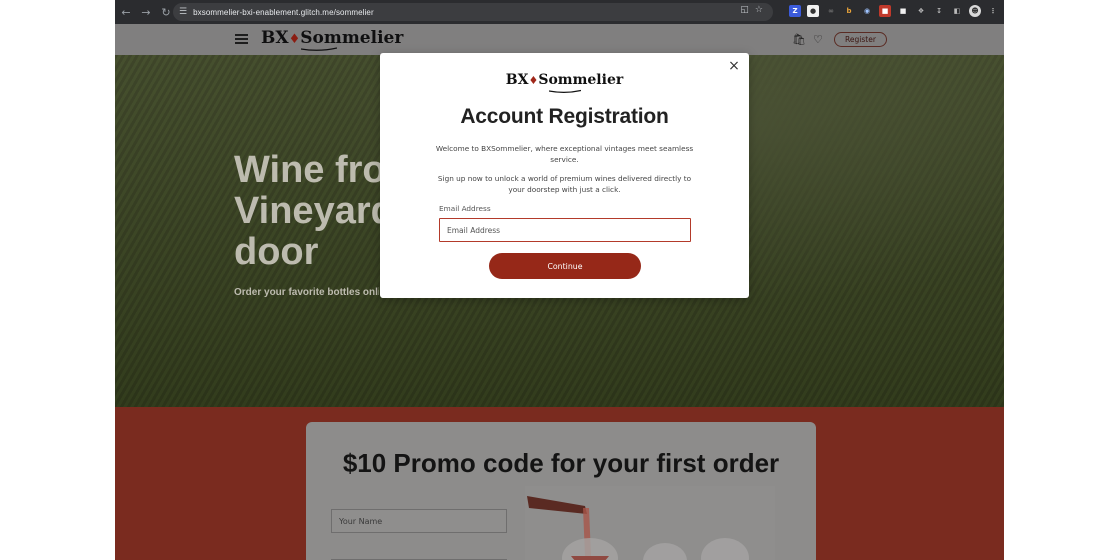 The height and width of the screenshot is (560, 1120). Describe the element at coordinates (533, 80) in the screenshot. I see `modal-flame-icon: ♦` at that location.